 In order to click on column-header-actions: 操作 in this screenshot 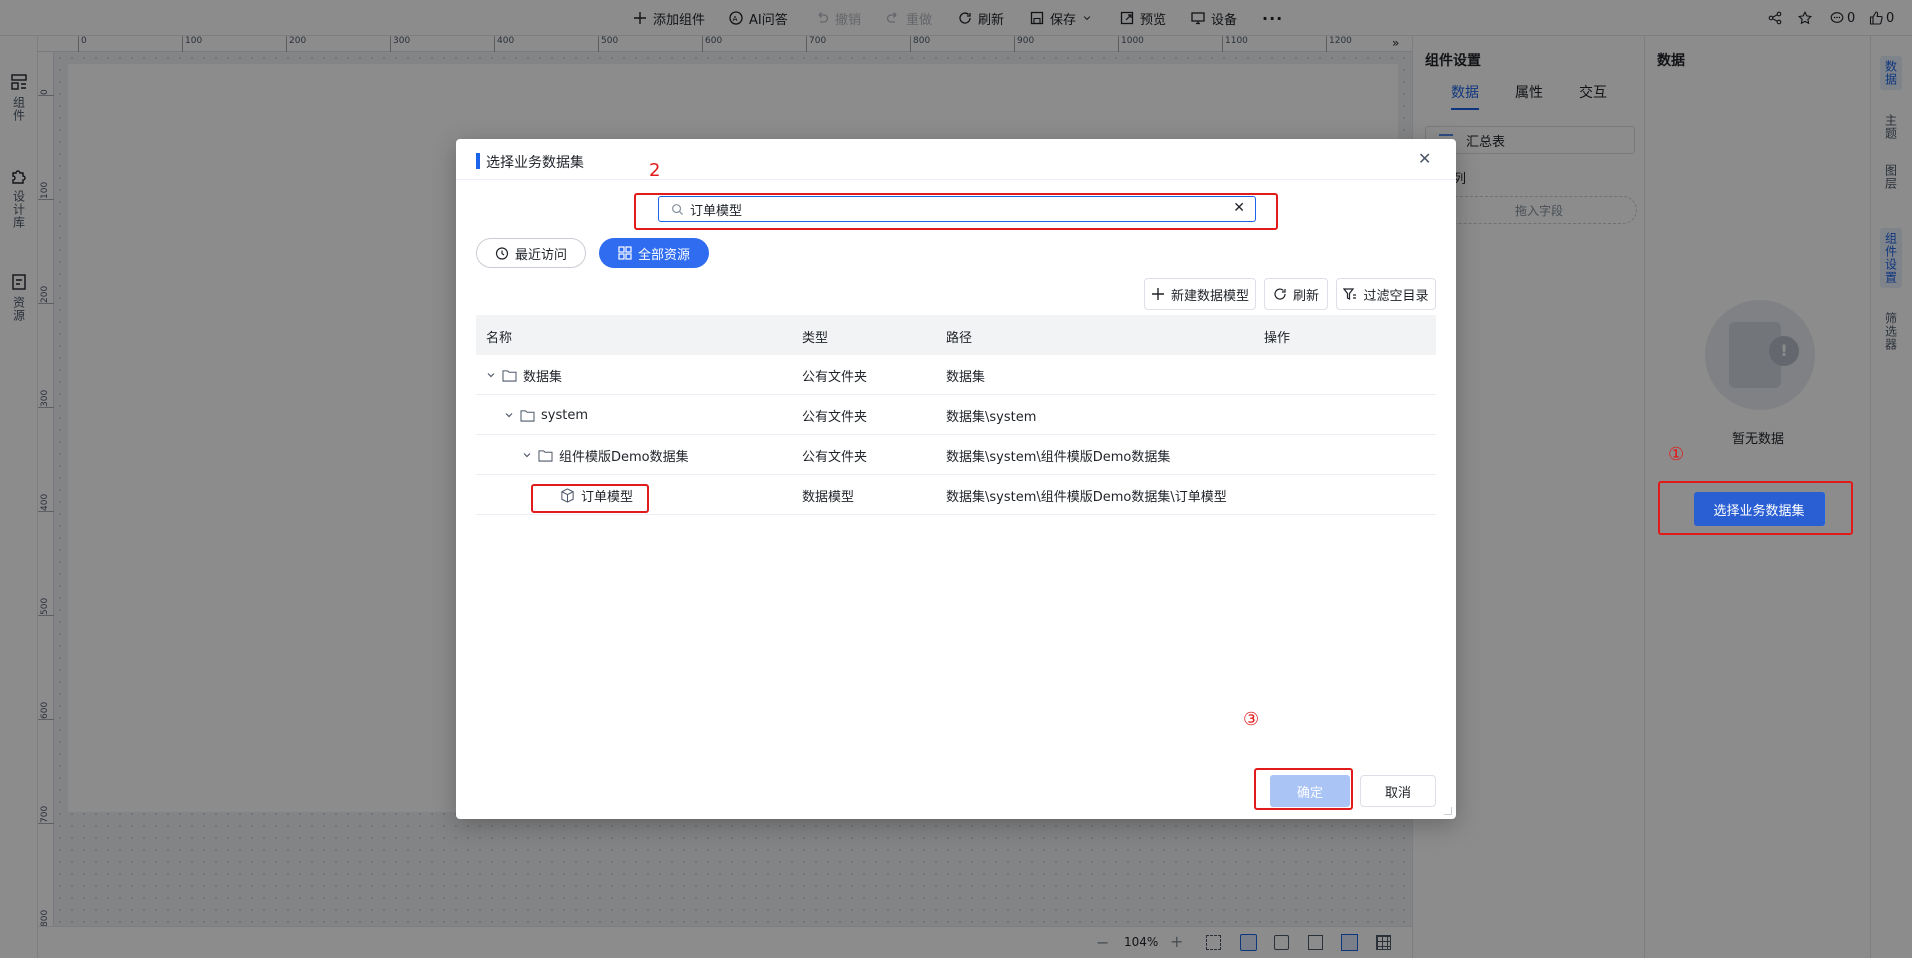, I will do `click(1277, 338)`.